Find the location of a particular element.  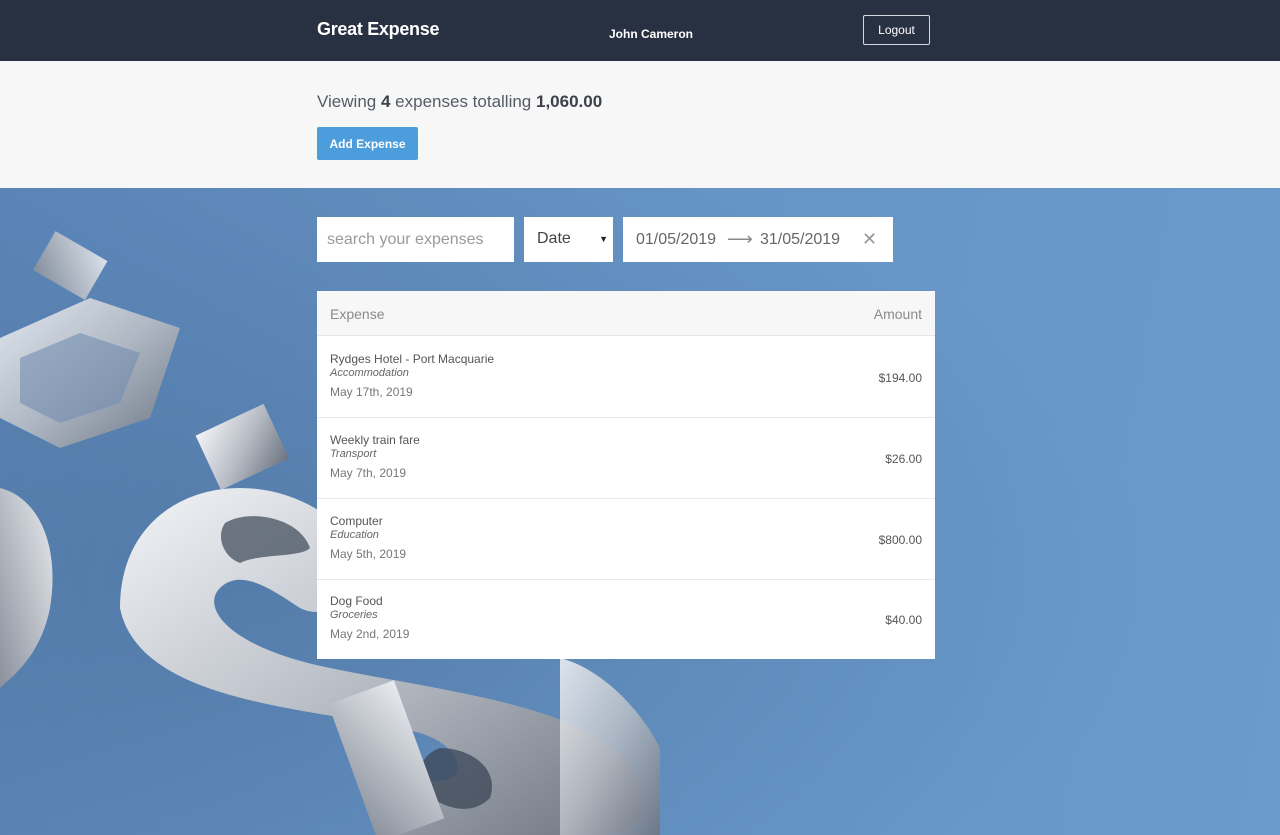

brand-logo: Great Expense is located at coordinates (378, 29).